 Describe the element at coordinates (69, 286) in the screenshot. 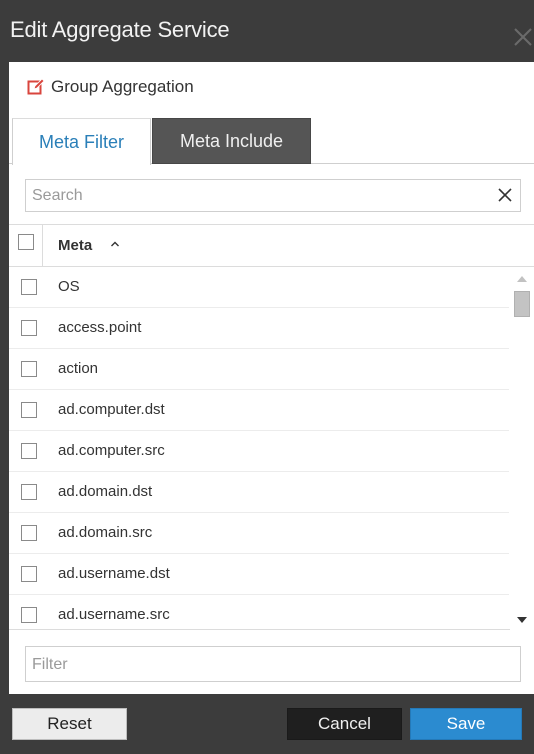

I see `row-meta-label: OS` at that location.